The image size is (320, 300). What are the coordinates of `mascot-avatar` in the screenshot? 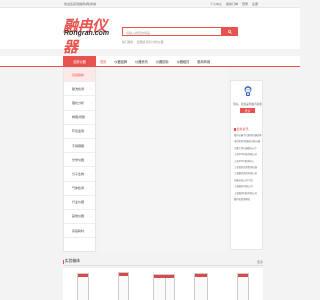 It's located at (248, 91).